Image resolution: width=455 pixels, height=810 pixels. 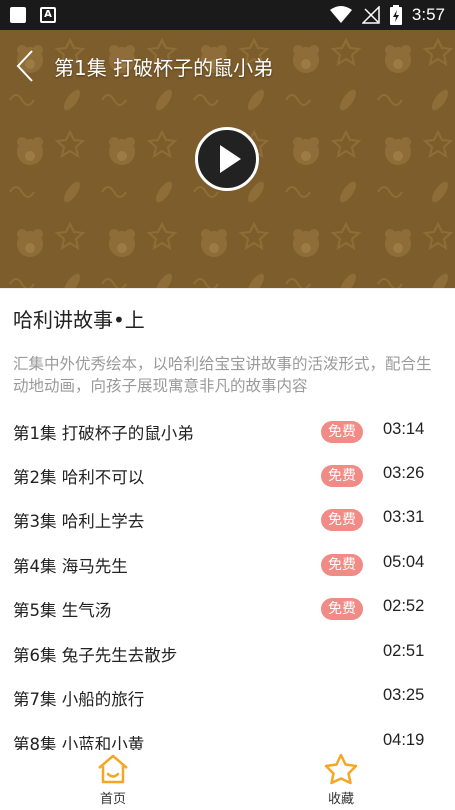 What do you see at coordinates (404, 473) in the screenshot?
I see `episode-duration: 03:26` at bounding box center [404, 473].